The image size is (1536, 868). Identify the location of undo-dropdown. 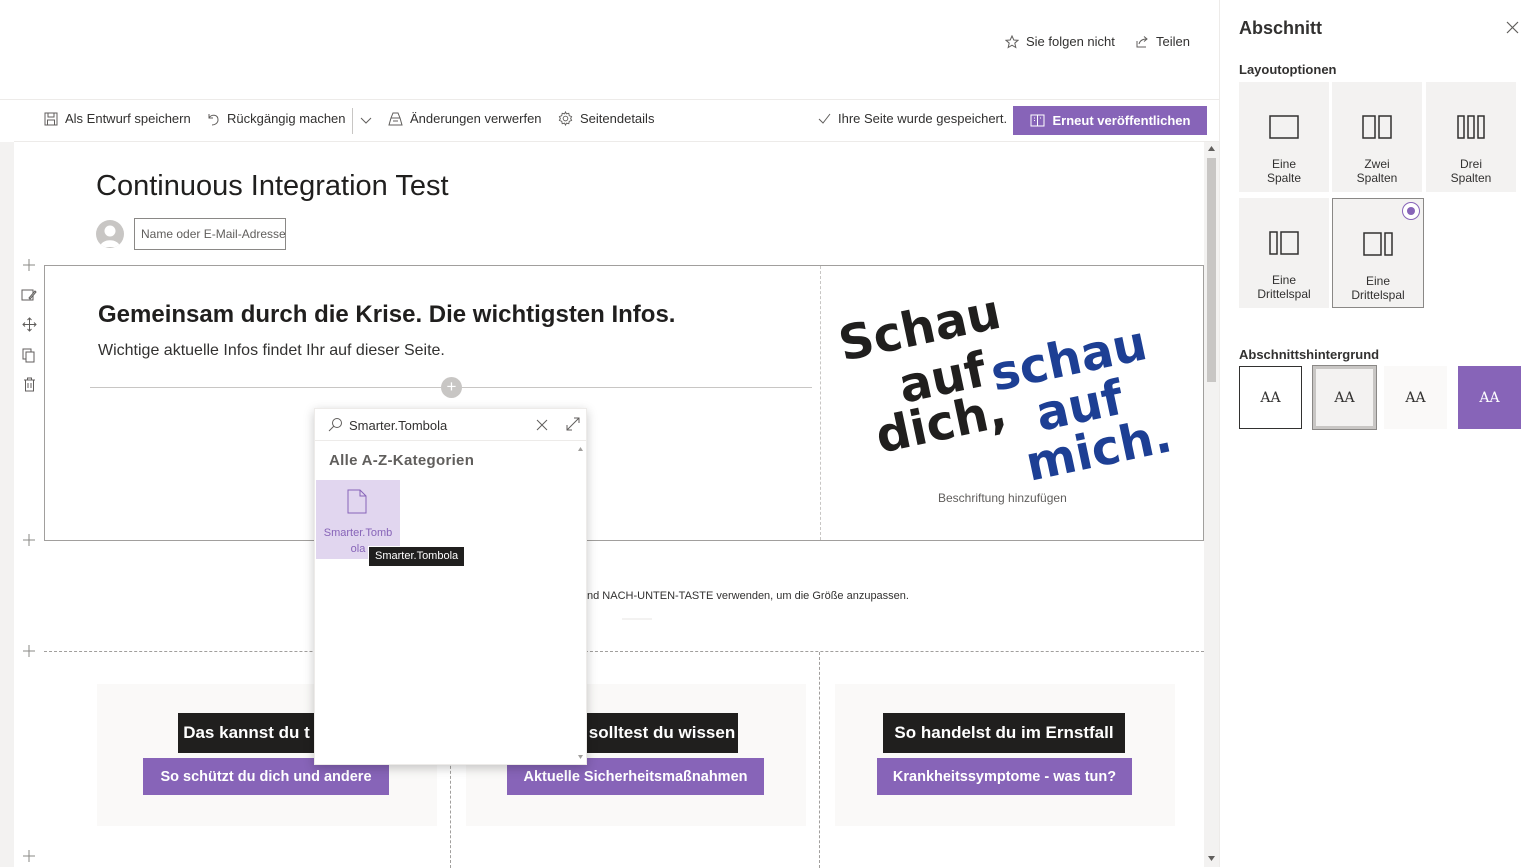
(366, 120).